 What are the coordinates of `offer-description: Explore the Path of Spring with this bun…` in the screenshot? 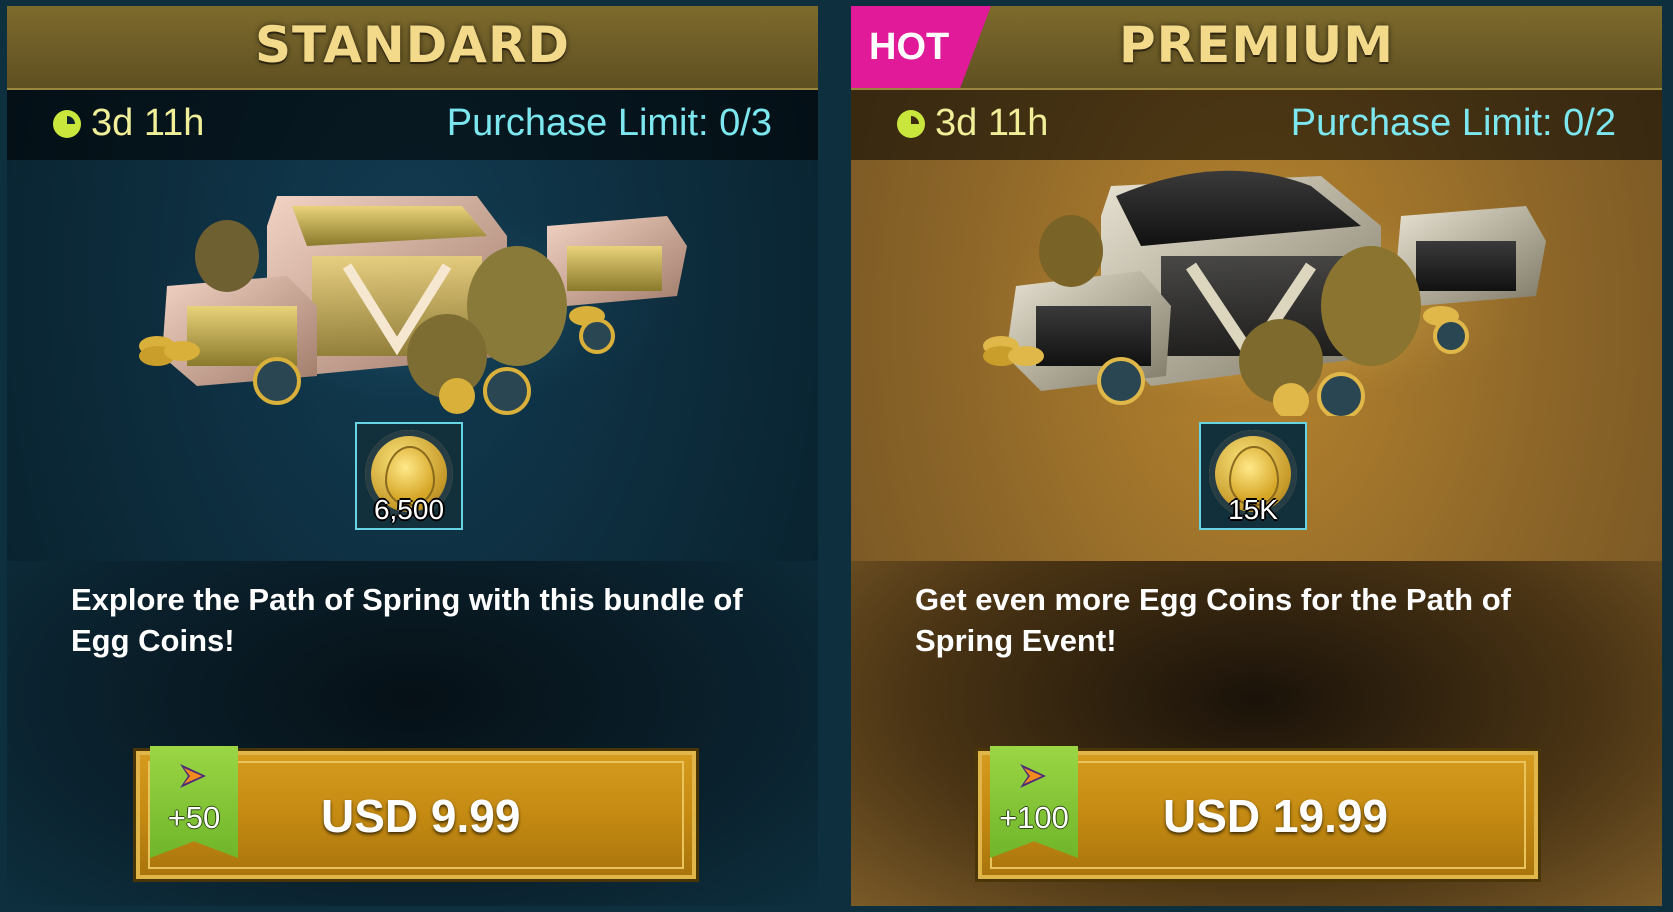 It's located at (407, 620).